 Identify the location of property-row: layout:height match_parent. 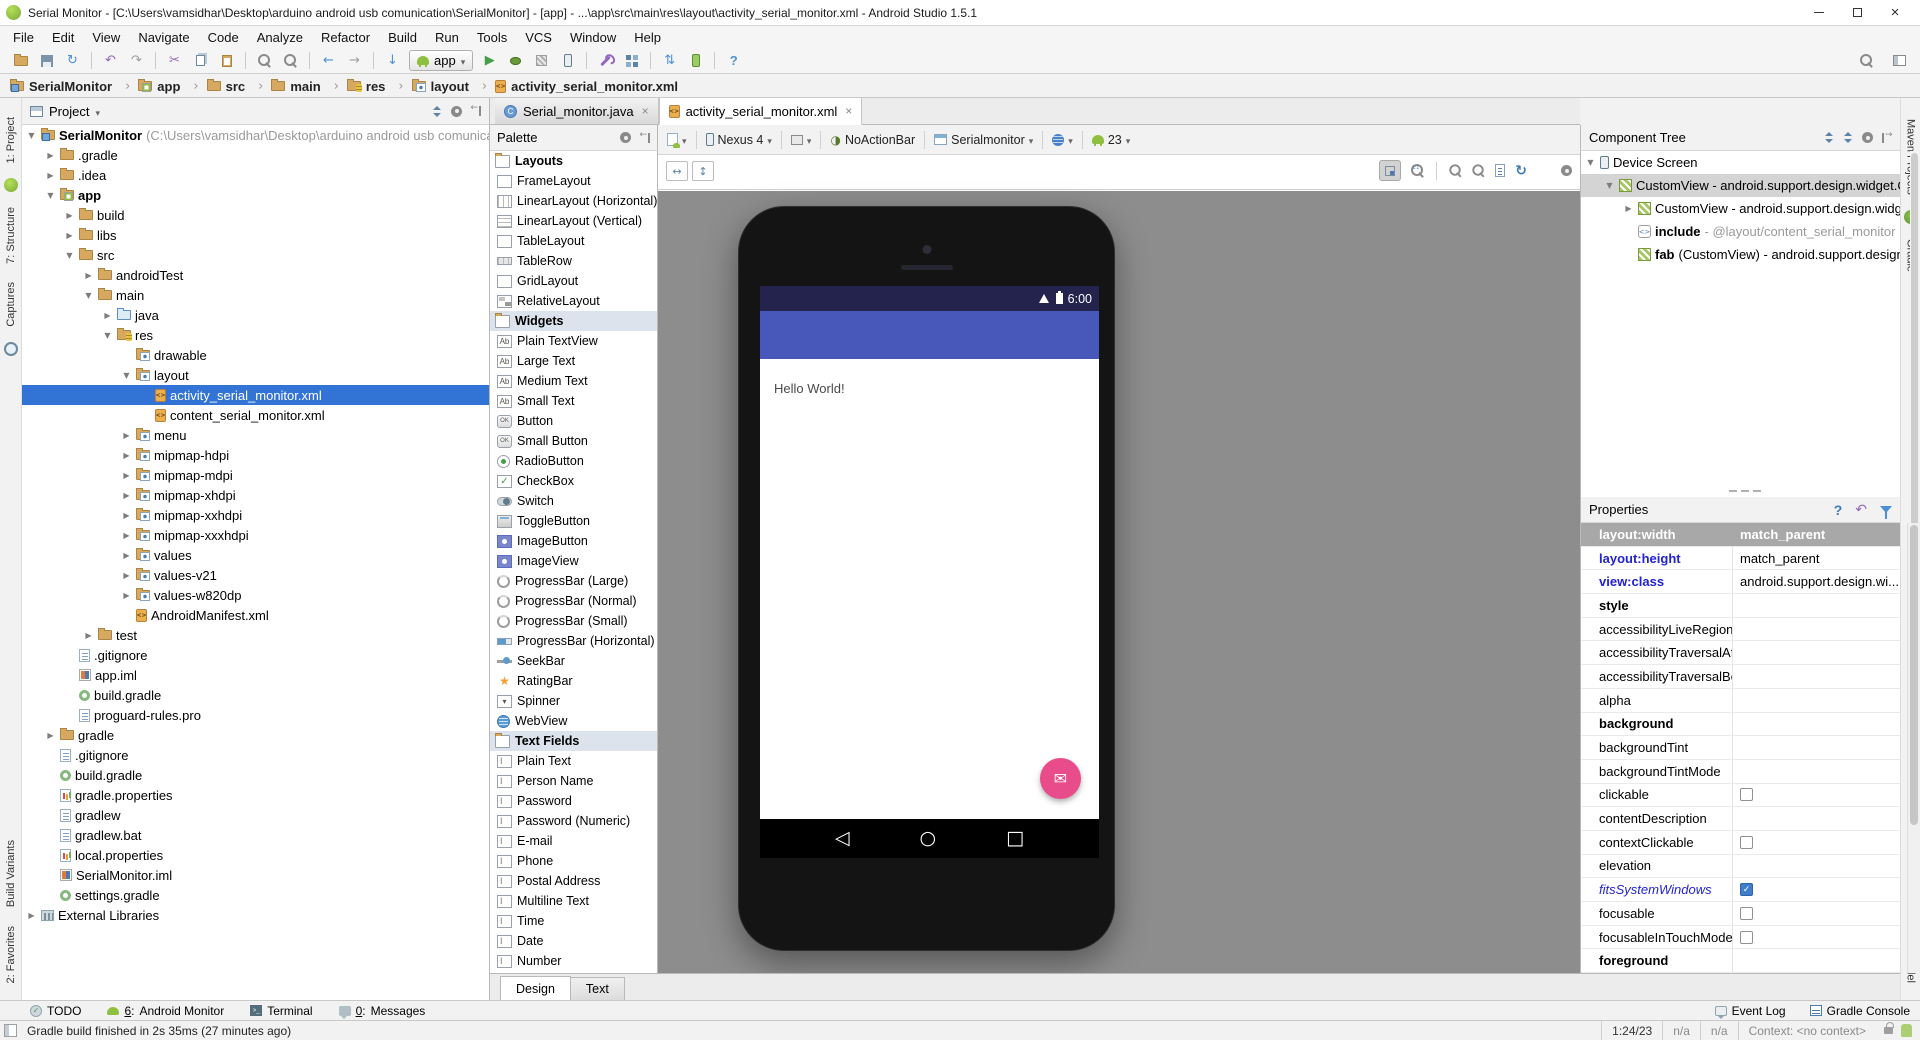
(1740, 558).